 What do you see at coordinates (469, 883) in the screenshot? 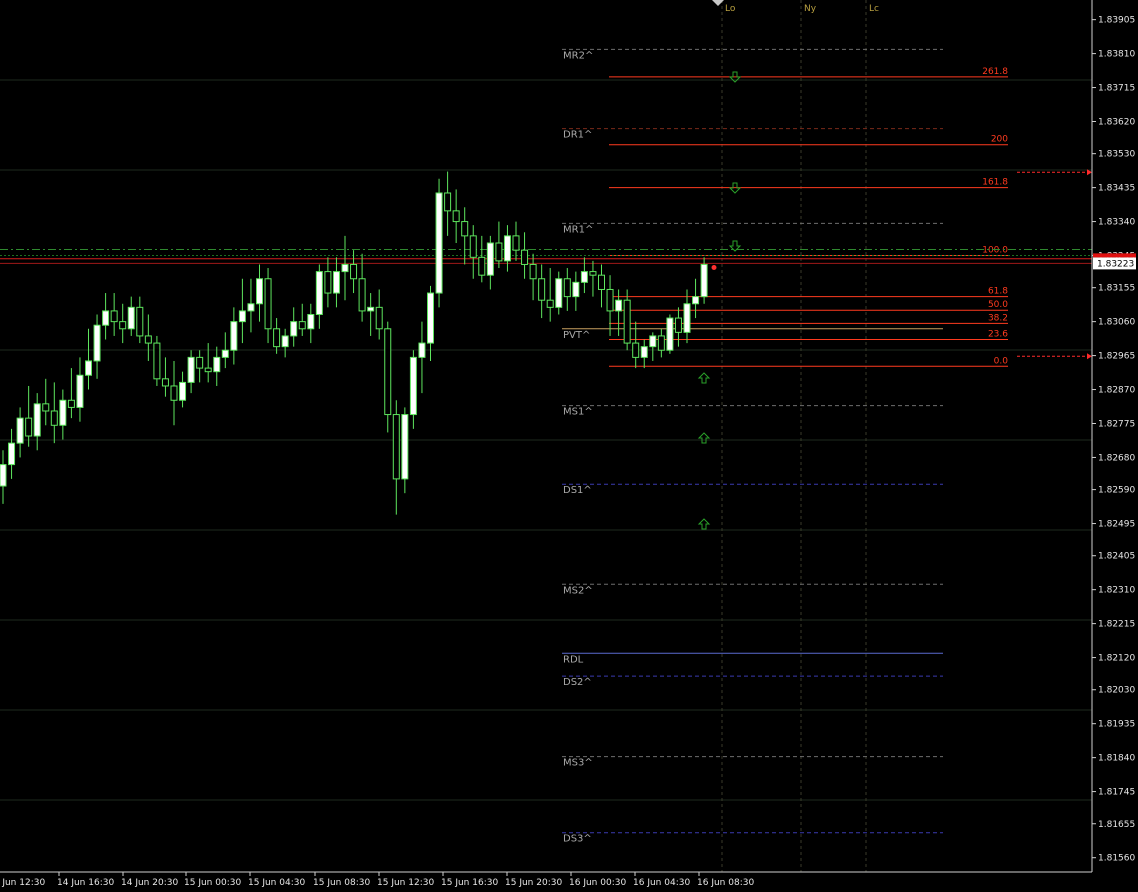
I see `x-tick-label: 15 Jun 16:30` at bounding box center [469, 883].